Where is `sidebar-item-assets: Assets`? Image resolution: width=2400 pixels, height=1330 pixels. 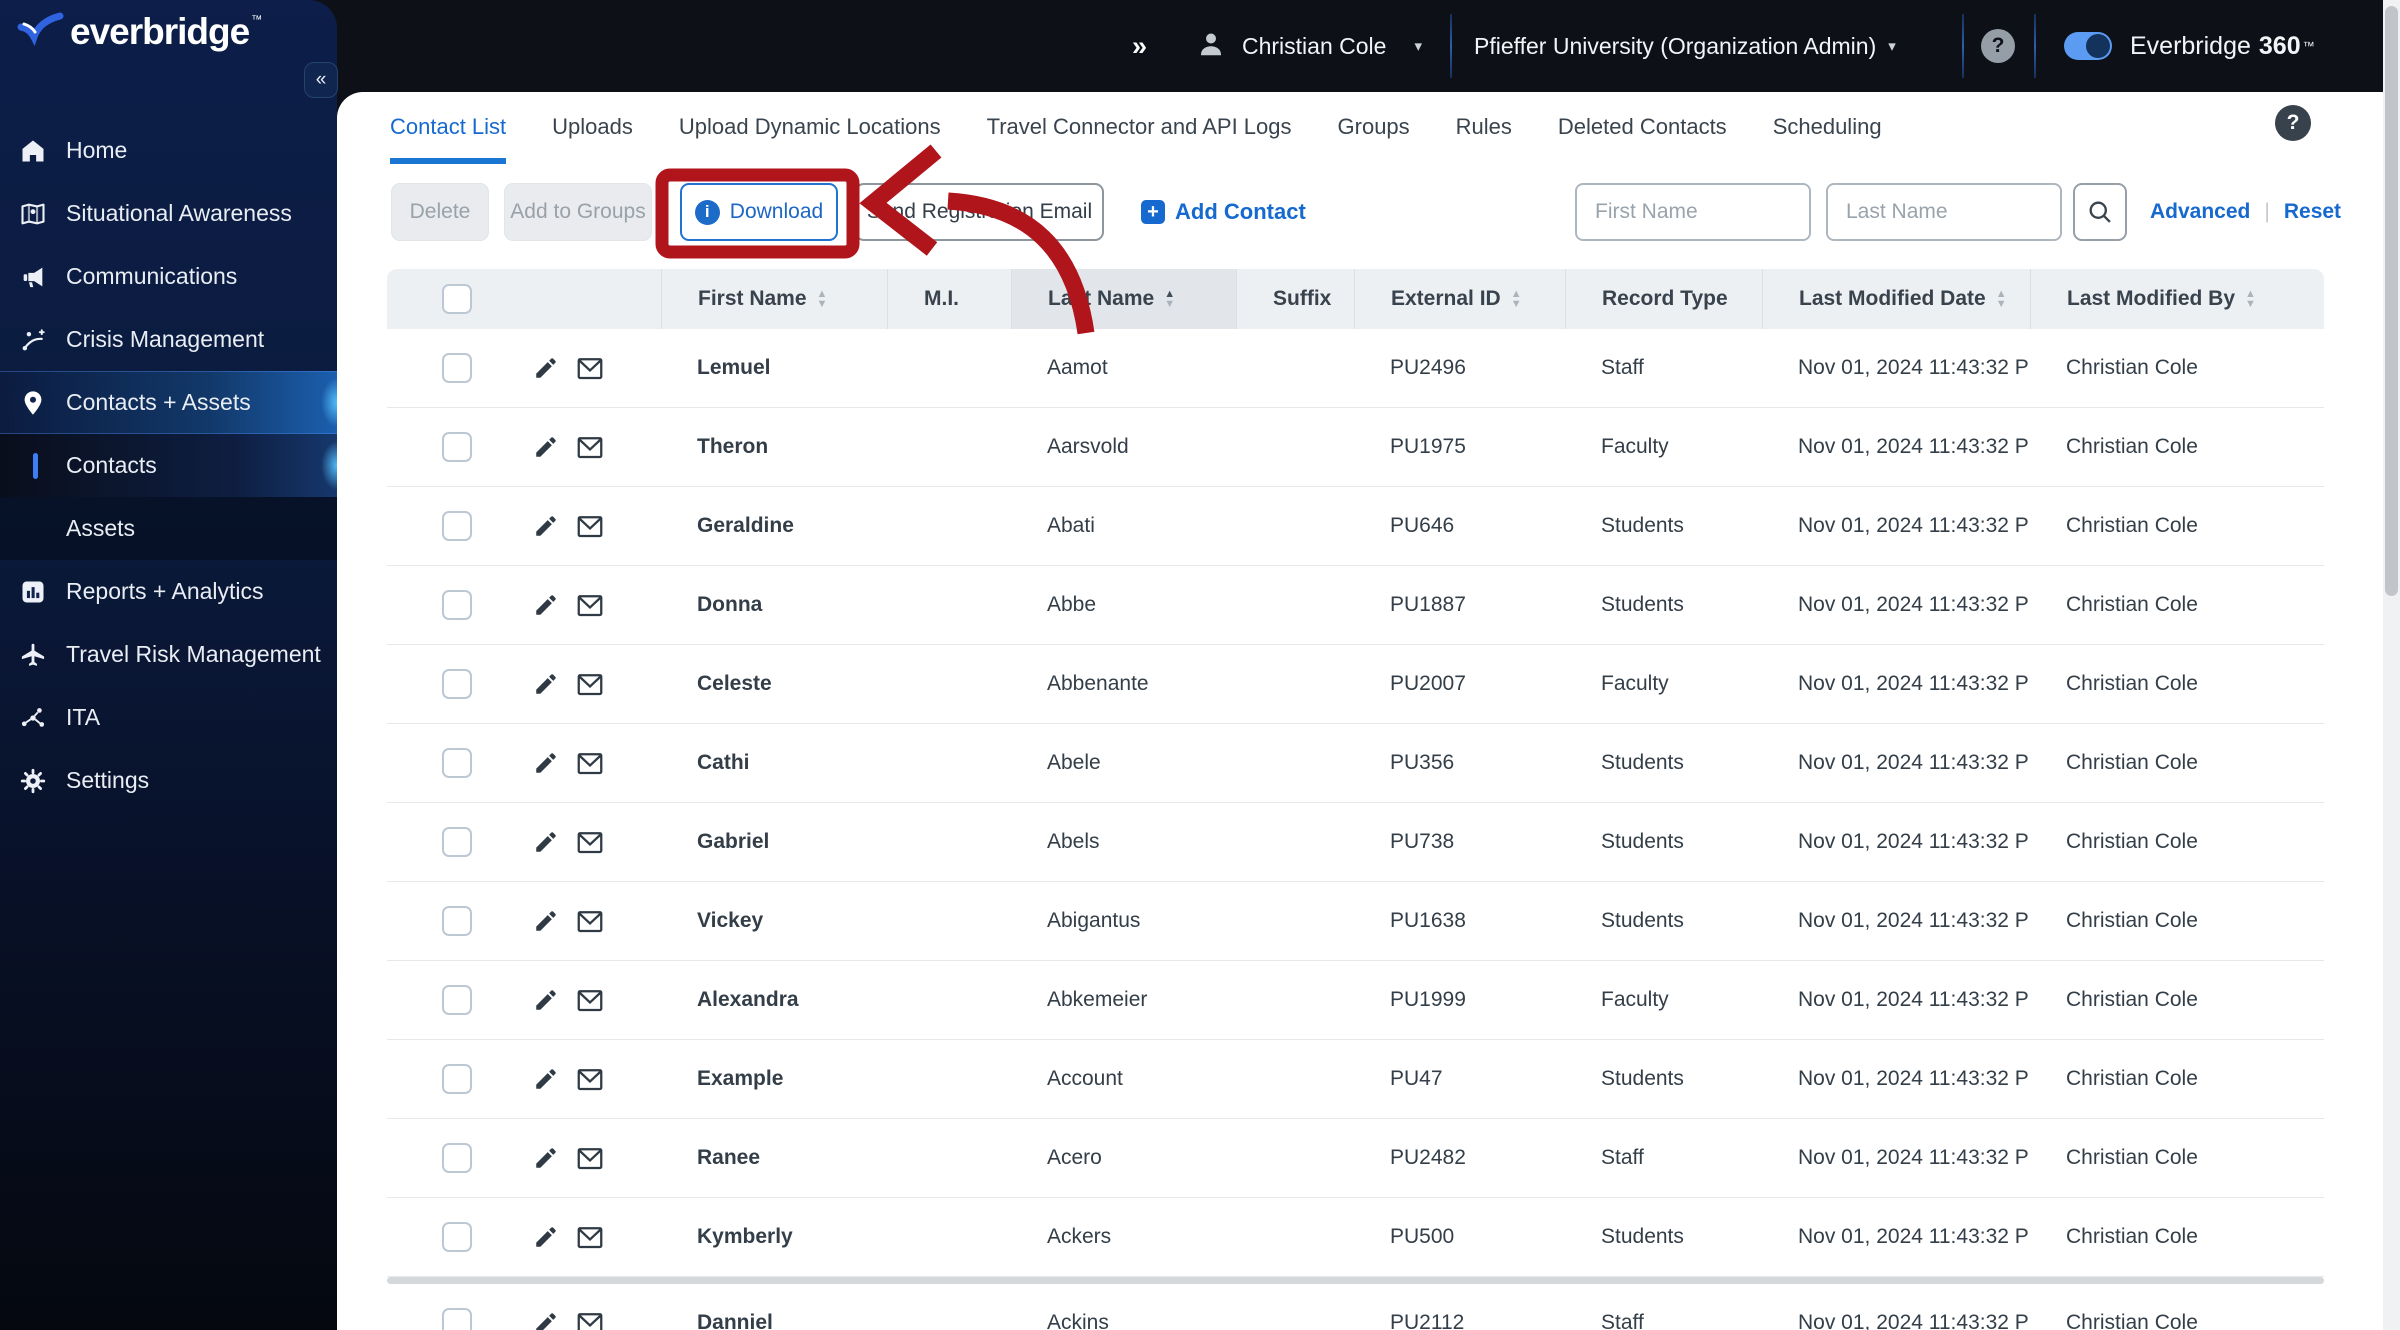
sidebar-item-assets: Assets is located at coordinates (168, 528).